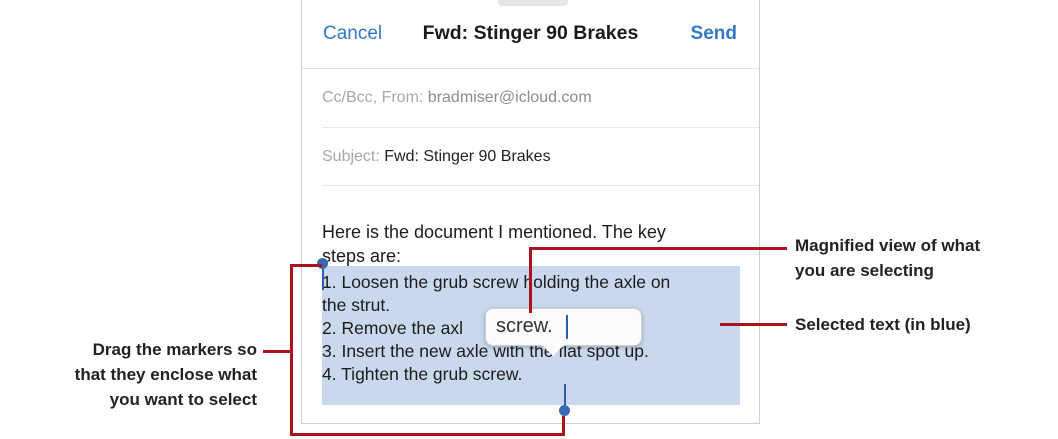 The image size is (1058, 439). What do you see at coordinates (373, 97) in the screenshot?
I see `ccbcc-label: Cc/Bcc, From:` at bounding box center [373, 97].